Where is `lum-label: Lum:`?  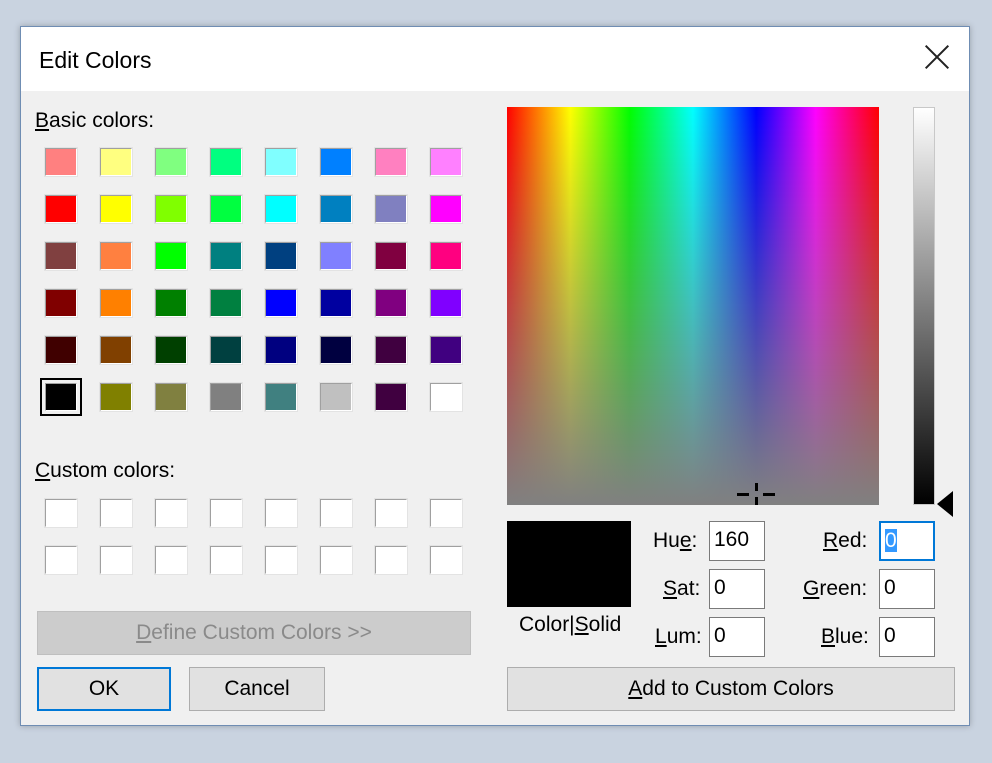
lum-label: Lum: is located at coordinates (678, 636).